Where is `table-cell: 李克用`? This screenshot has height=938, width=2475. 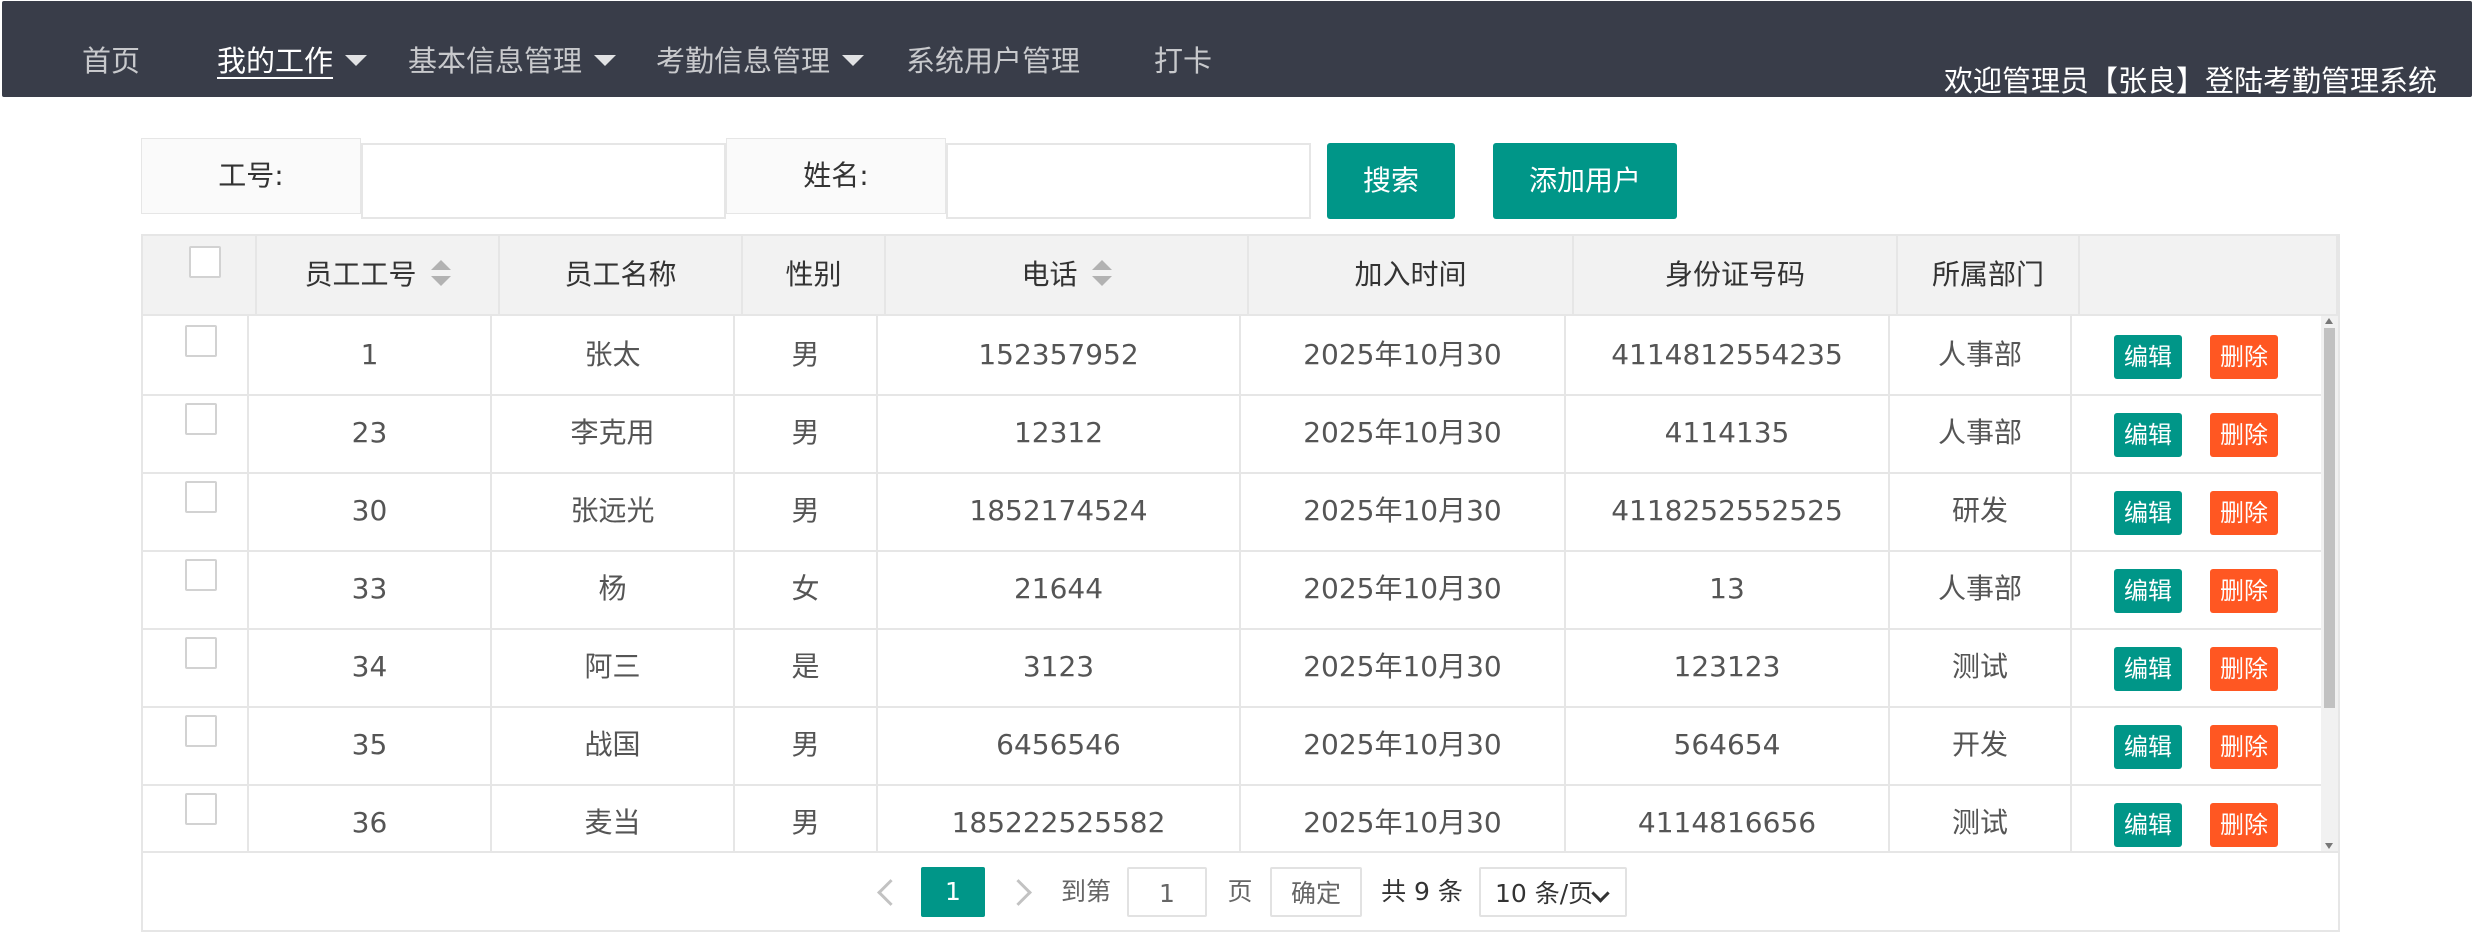 table-cell: 李克用 is located at coordinates (613, 433).